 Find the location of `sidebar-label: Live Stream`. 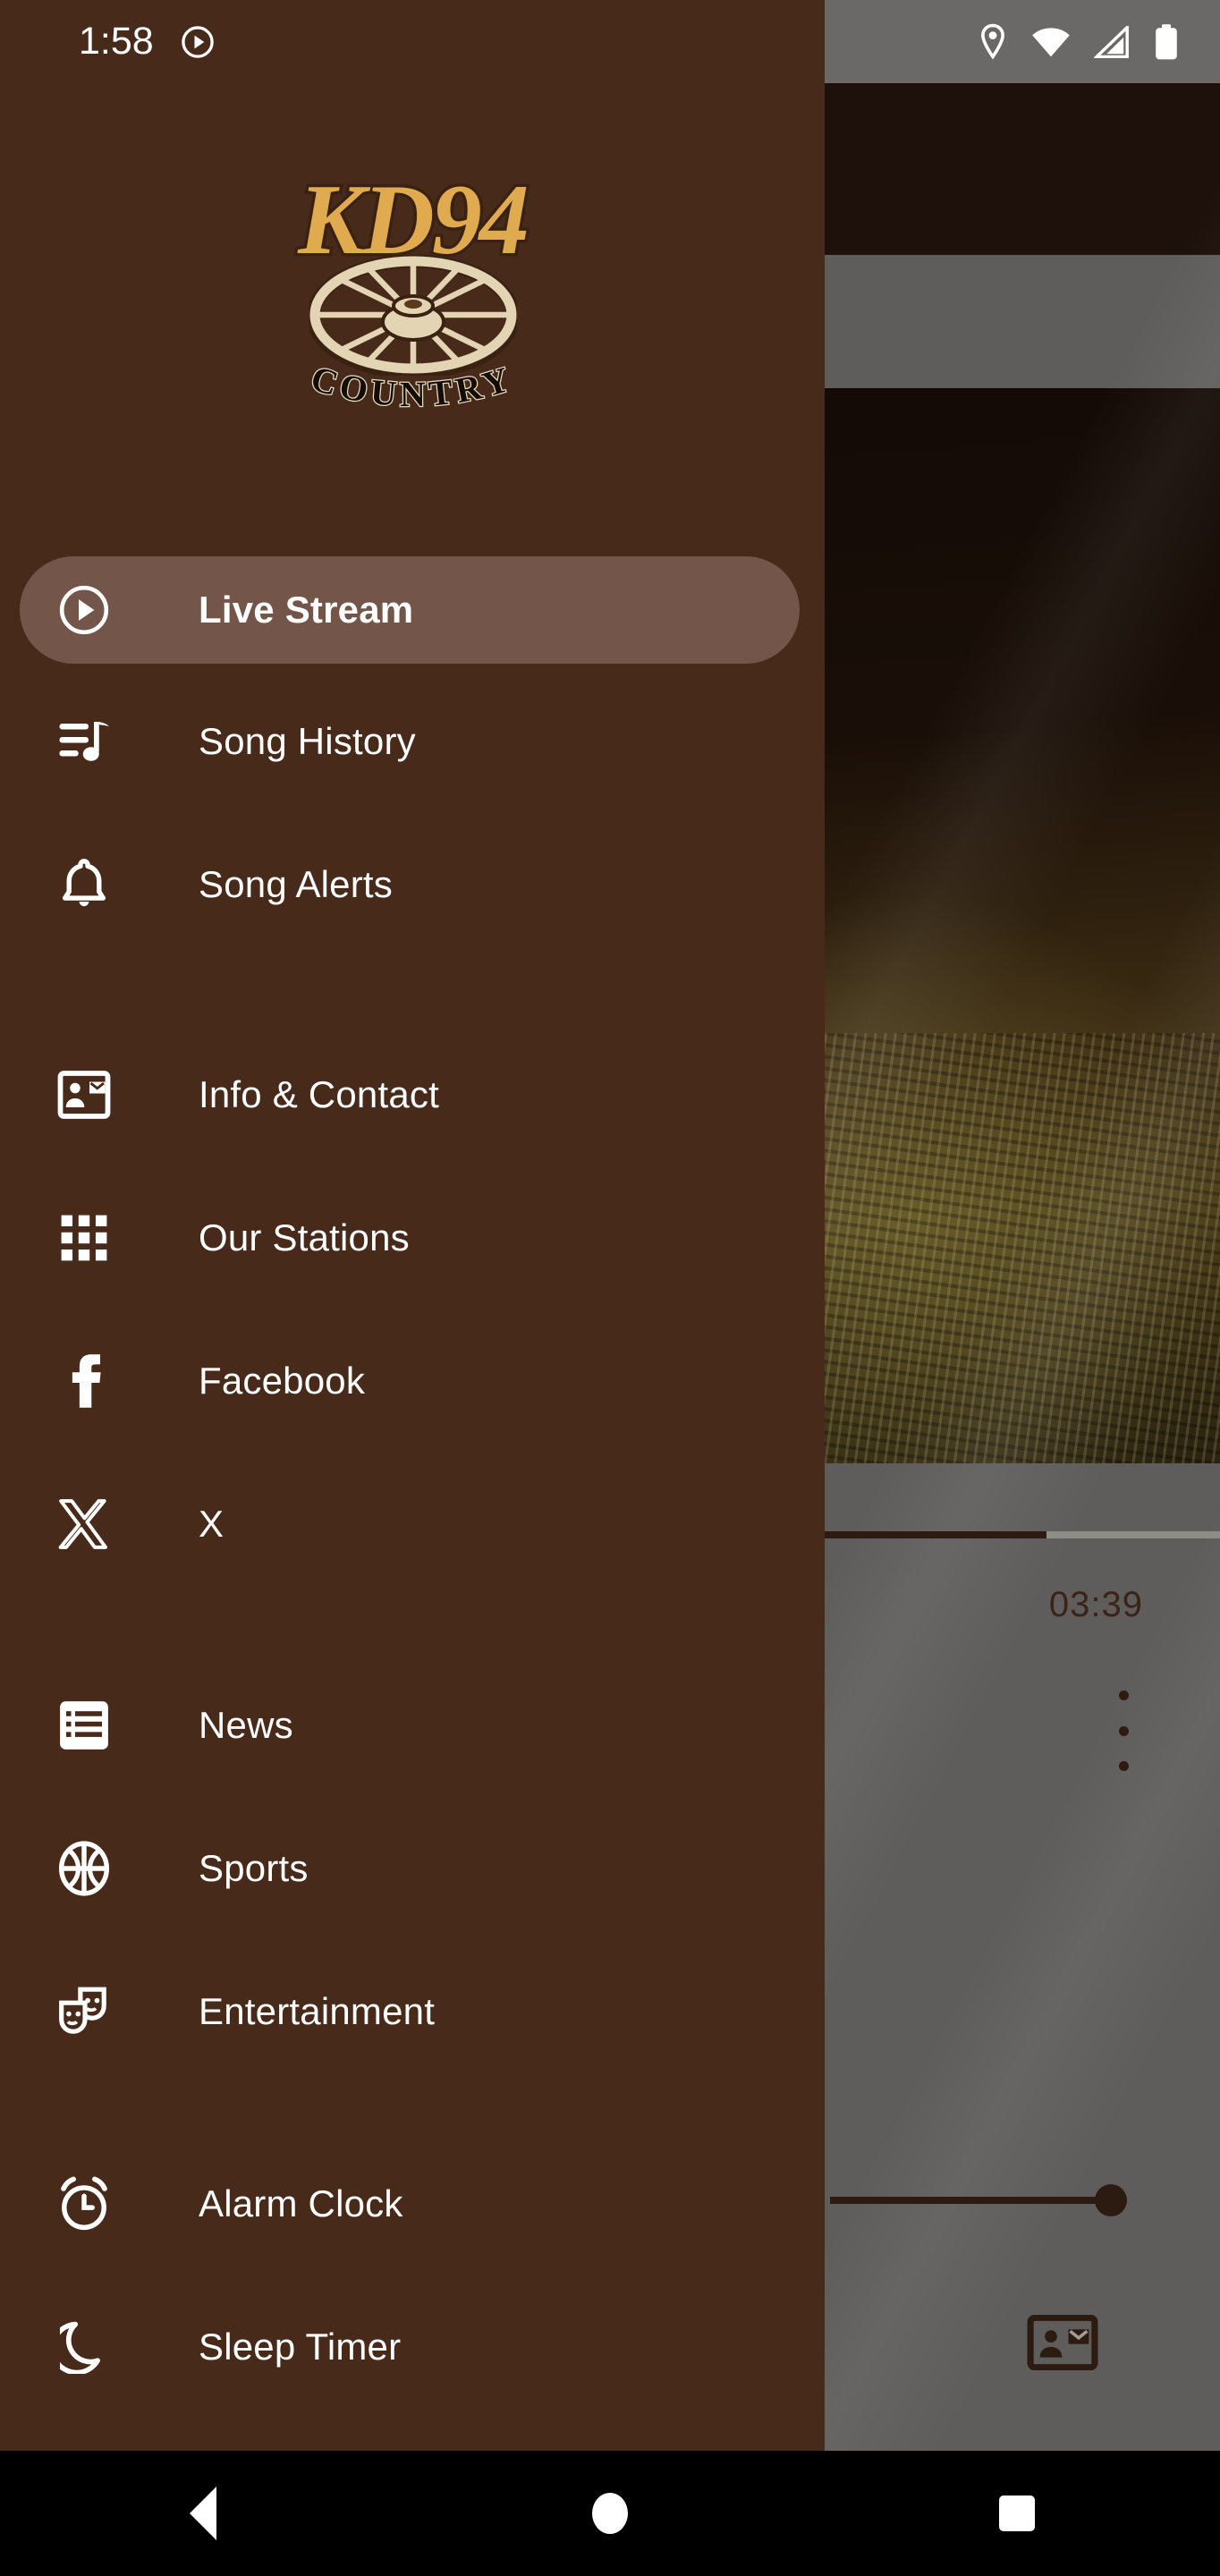

sidebar-label: Live Stream is located at coordinates (307, 610).